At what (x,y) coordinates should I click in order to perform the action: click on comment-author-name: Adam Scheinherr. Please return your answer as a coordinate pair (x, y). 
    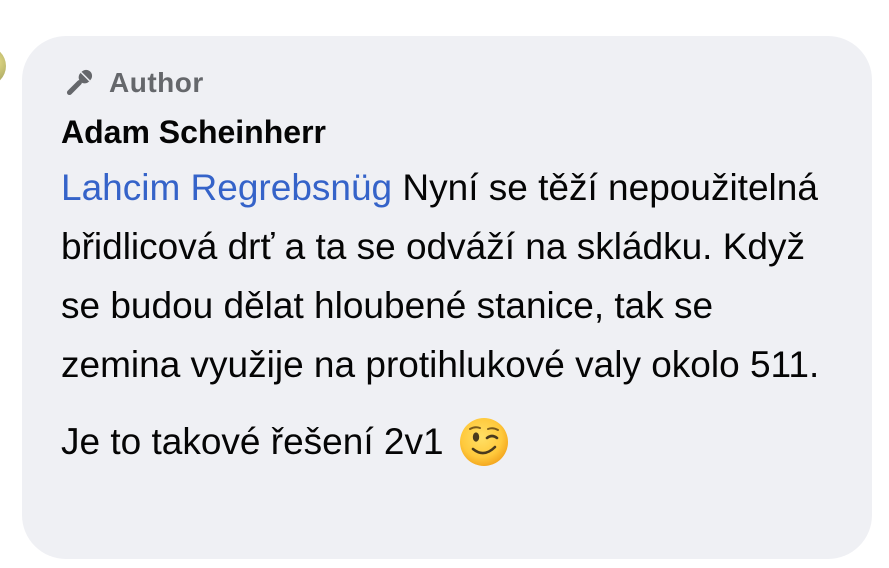
    Looking at the image, I should click on (448, 132).